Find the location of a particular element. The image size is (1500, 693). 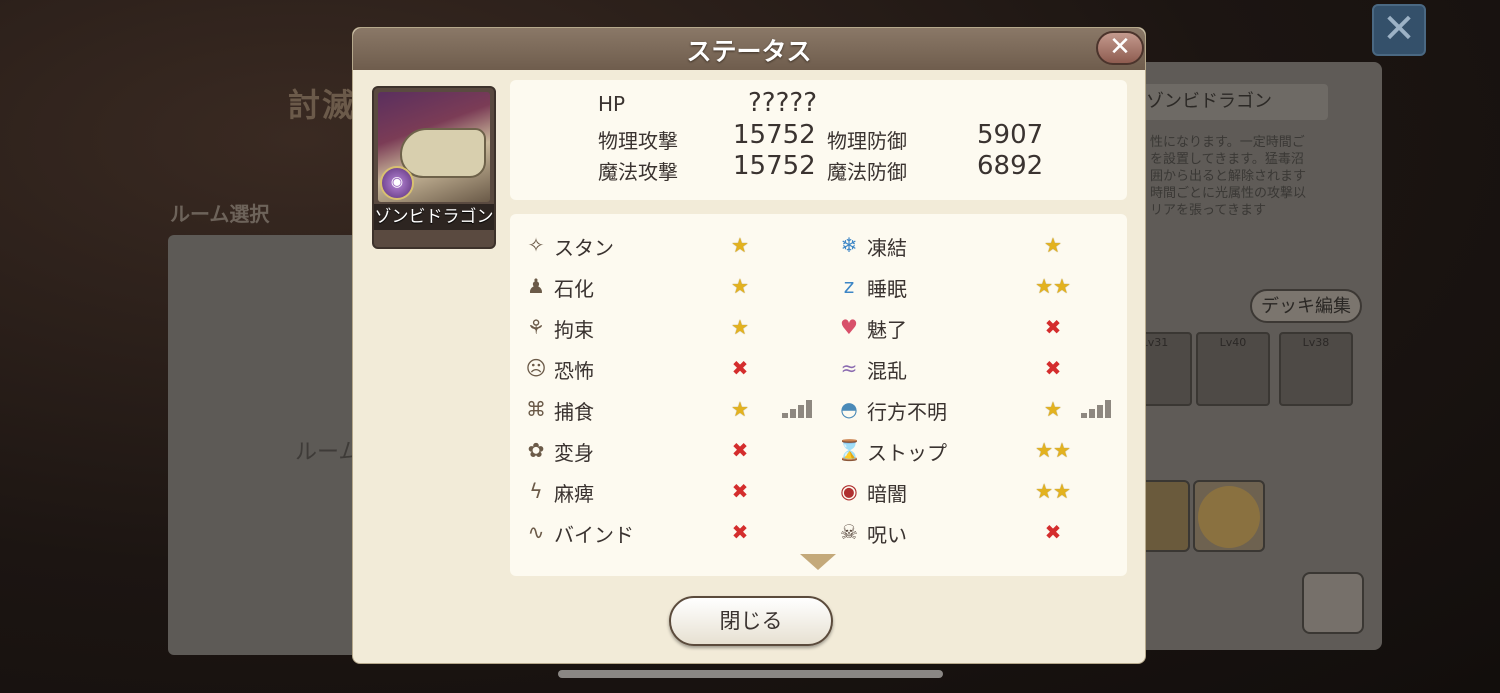

magic-attack-value: 15752 is located at coordinates (774, 166).